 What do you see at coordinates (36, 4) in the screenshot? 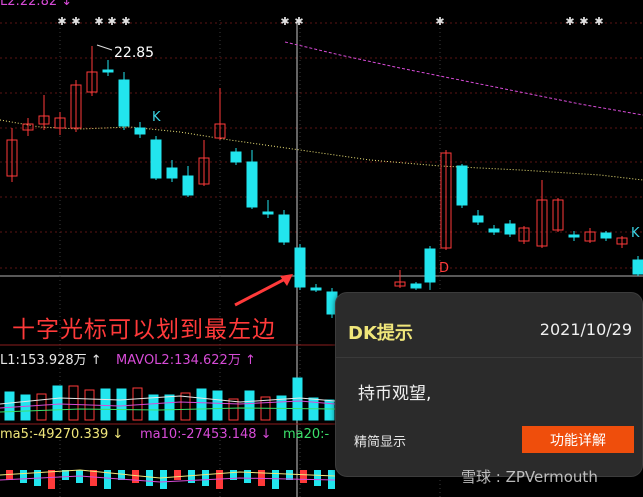
I see `top-ma-label: L2:22.82 ↓` at bounding box center [36, 4].